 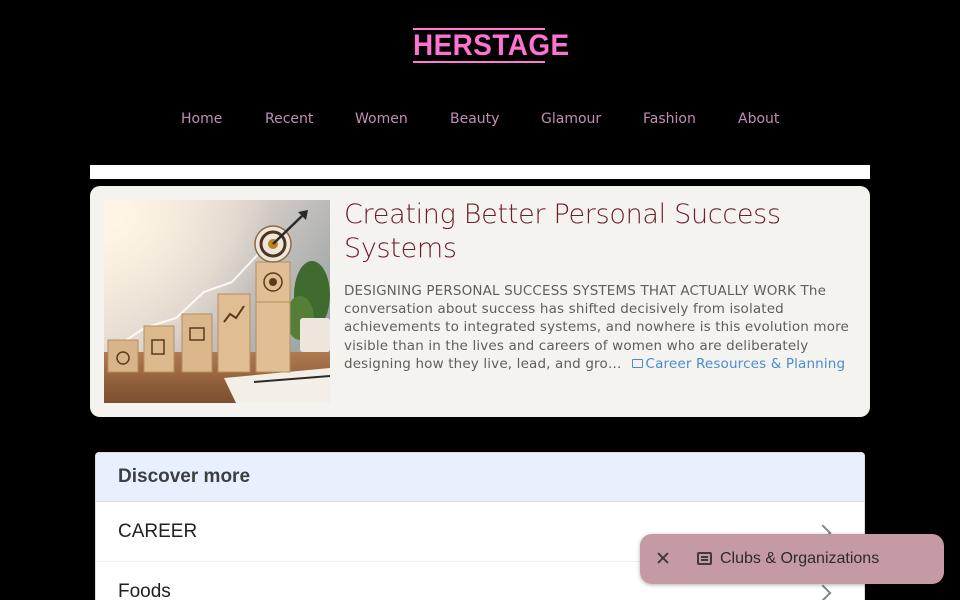 What do you see at coordinates (289, 119) in the screenshot?
I see `nav-item-recent: Recent` at bounding box center [289, 119].